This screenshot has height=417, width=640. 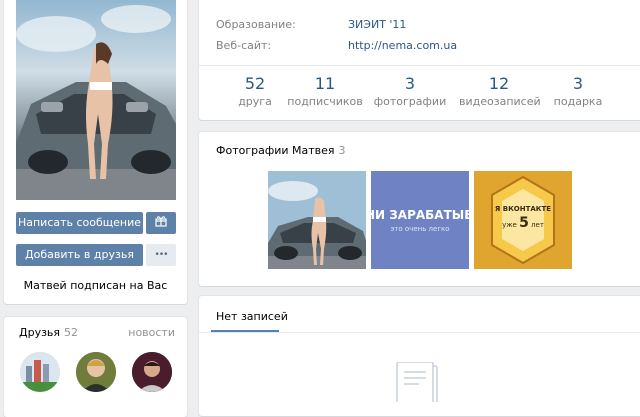 I want to click on empty-wall-icon, so click(x=417, y=382).